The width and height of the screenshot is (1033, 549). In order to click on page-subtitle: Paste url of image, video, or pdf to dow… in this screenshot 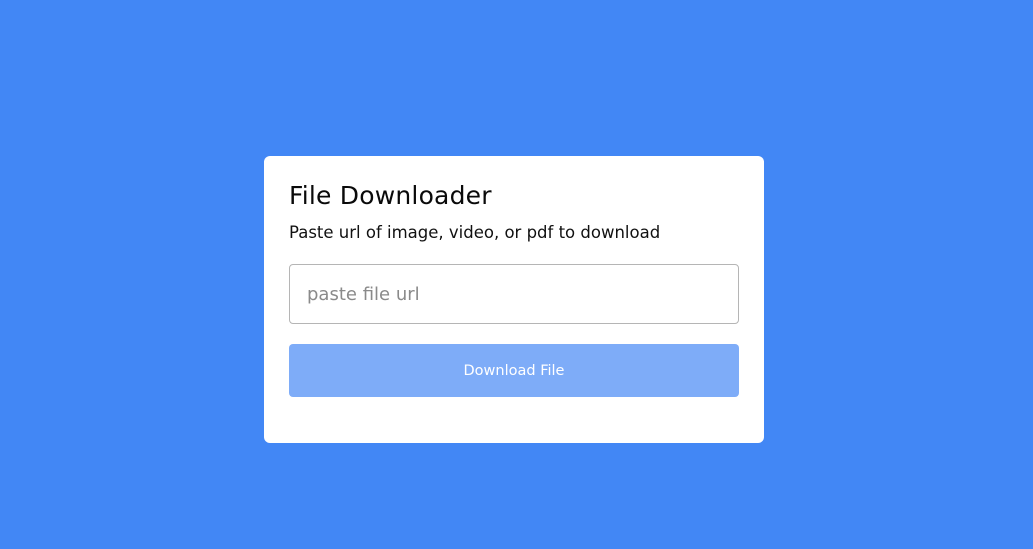, I will do `click(475, 232)`.